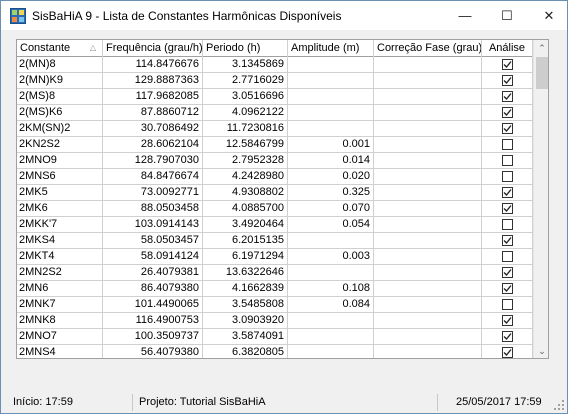 This screenshot has height=414, width=568. What do you see at coordinates (60, 321) in the screenshot?
I see `cell-constante: 2MNK8` at bounding box center [60, 321].